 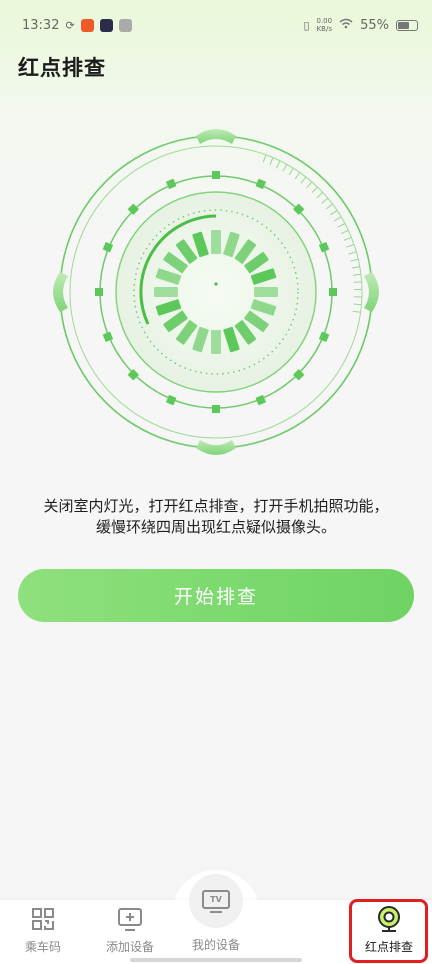 What do you see at coordinates (62, 68) in the screenshot?
I see `page-title: 红点排查` at bounding box center [62, 68].